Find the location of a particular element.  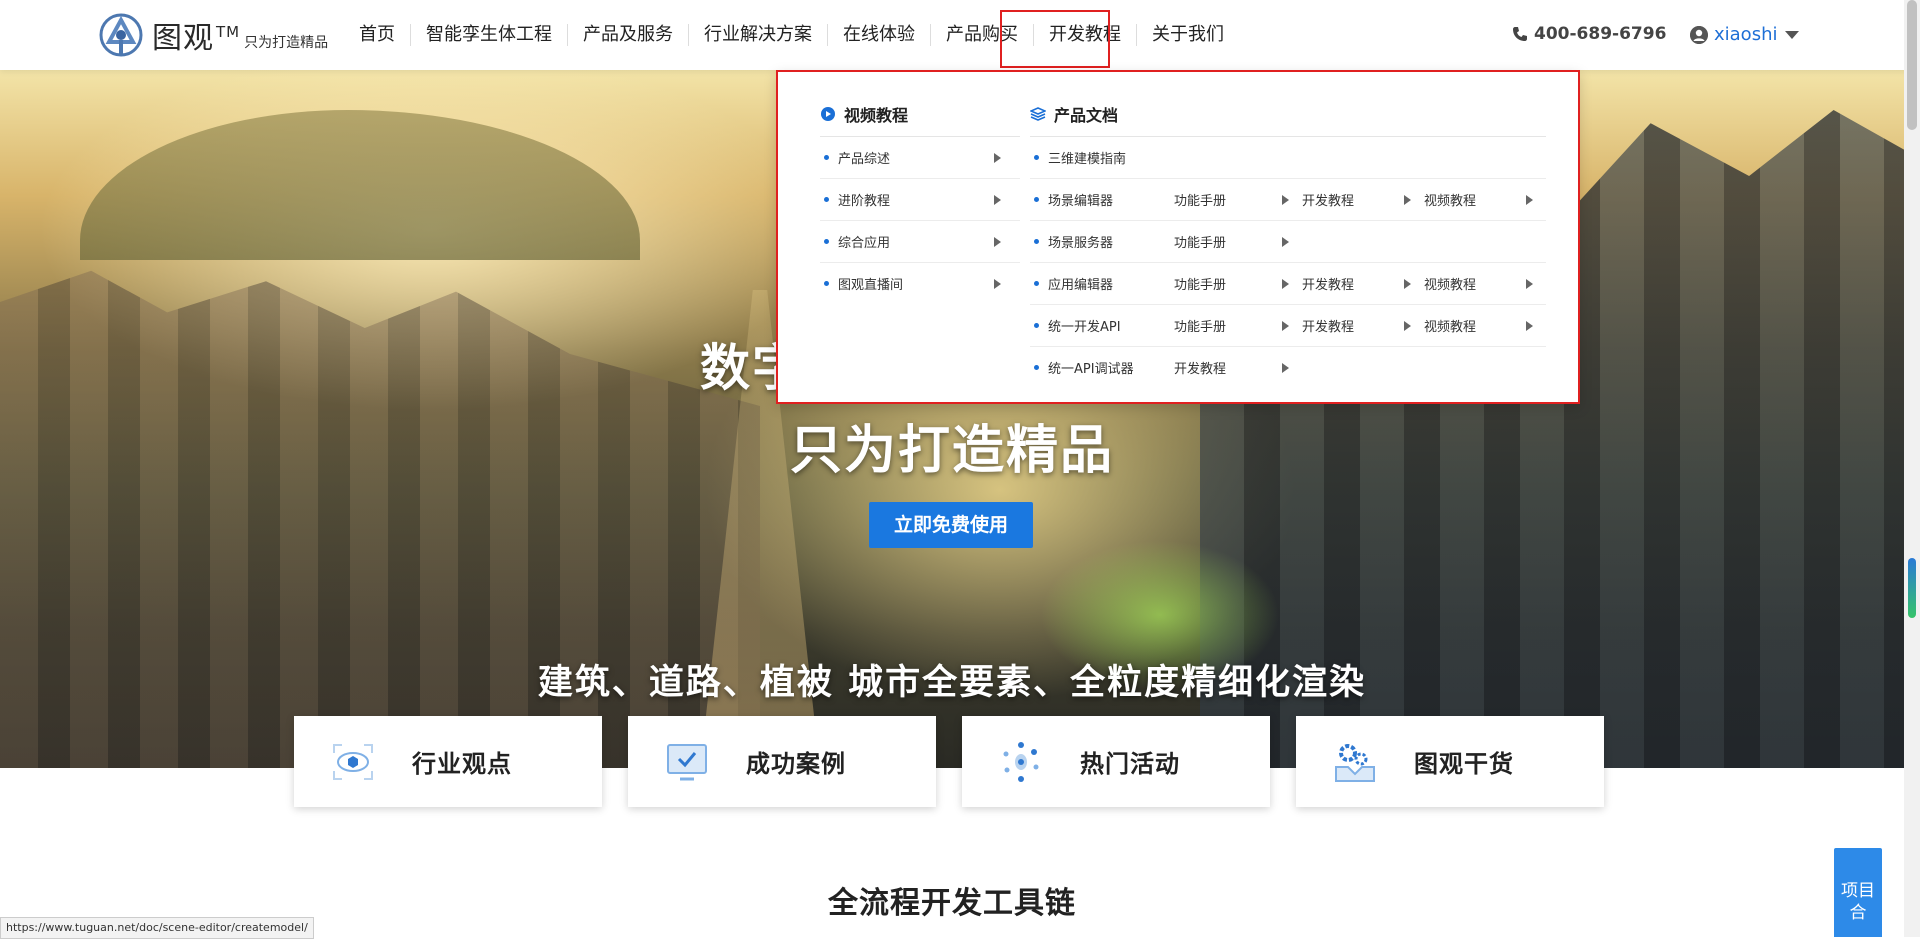

free-trial-button: 立即免费使用 is located at coordinates (951, 525).